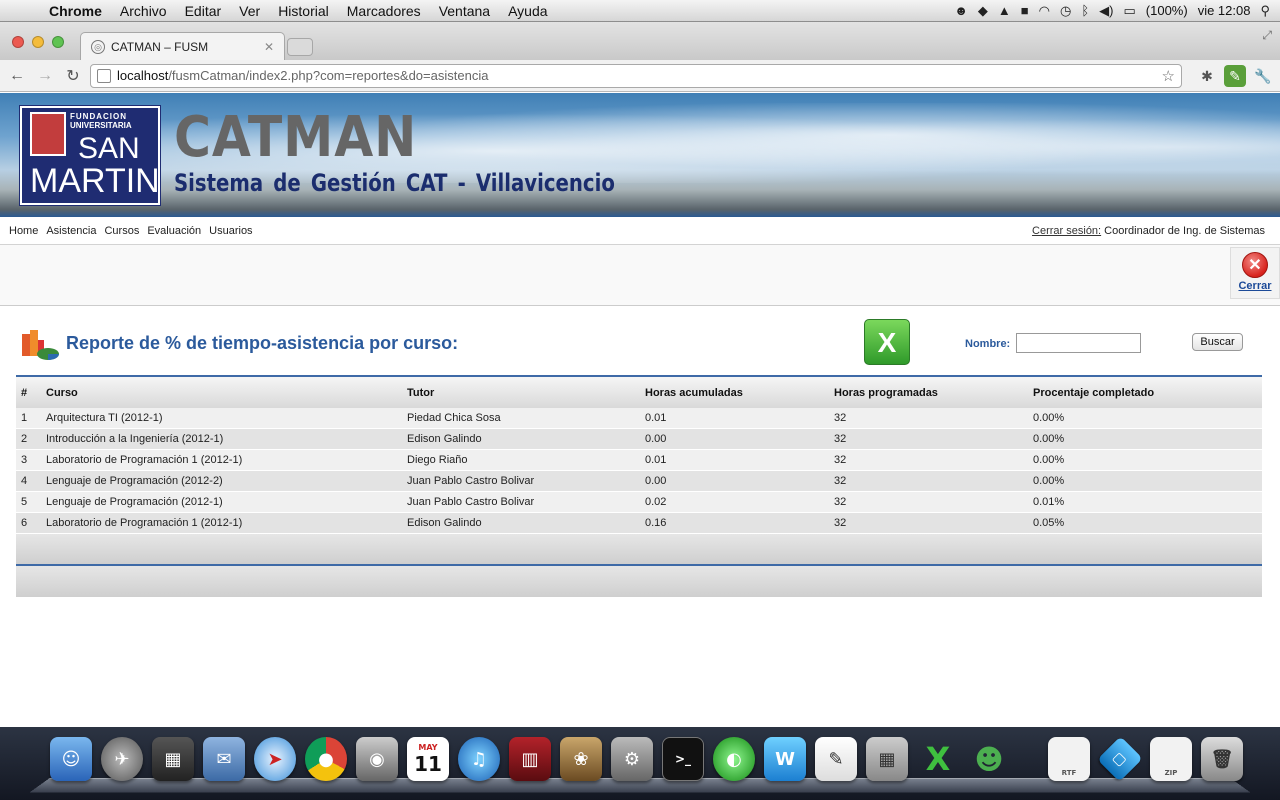 The image size is (1280, 800). I want to click on trash-icon: 🗑, so click(1222, 759).